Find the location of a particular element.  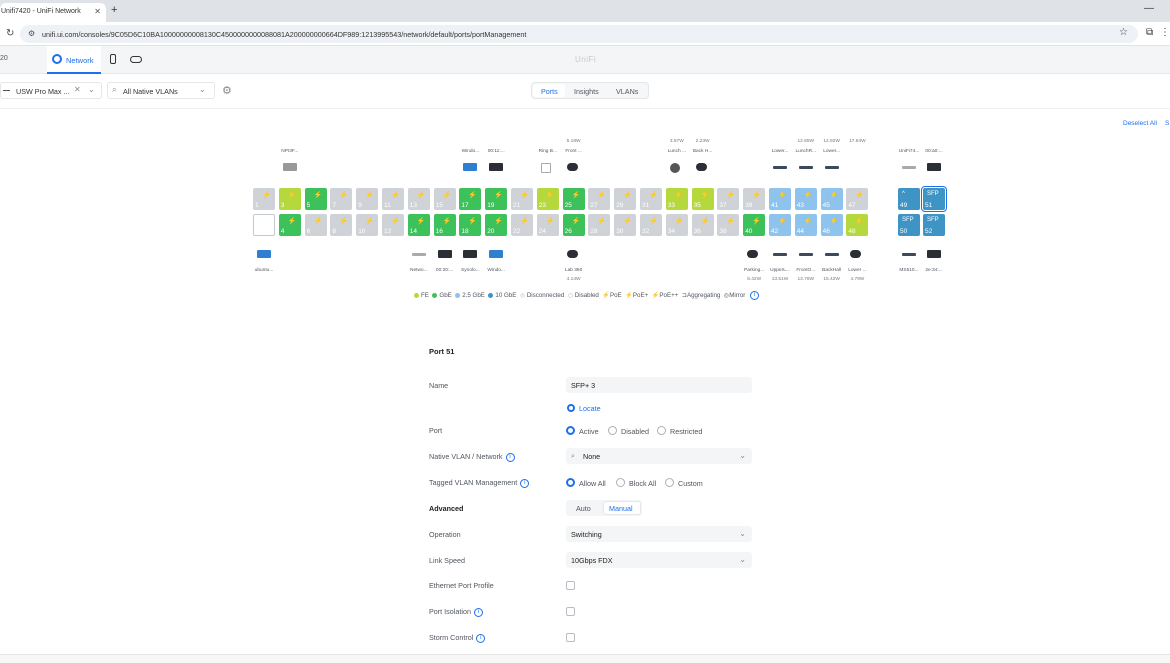

link-speed-select: 10Gbps FDX ⌄ is located at coordinates (659, 560).